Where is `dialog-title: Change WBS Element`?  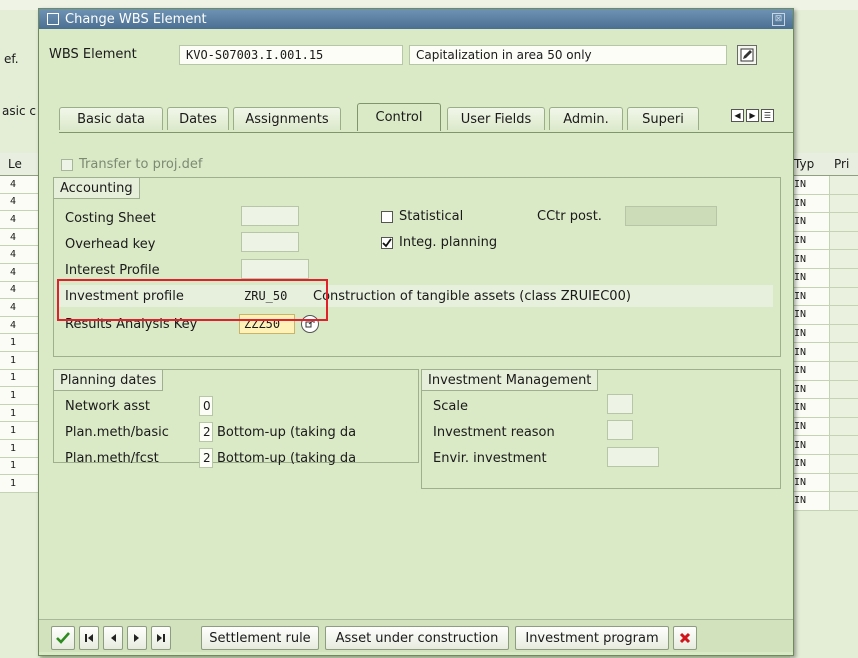 dialog-title: Change WBS Element is located at coordinates (136, 19).